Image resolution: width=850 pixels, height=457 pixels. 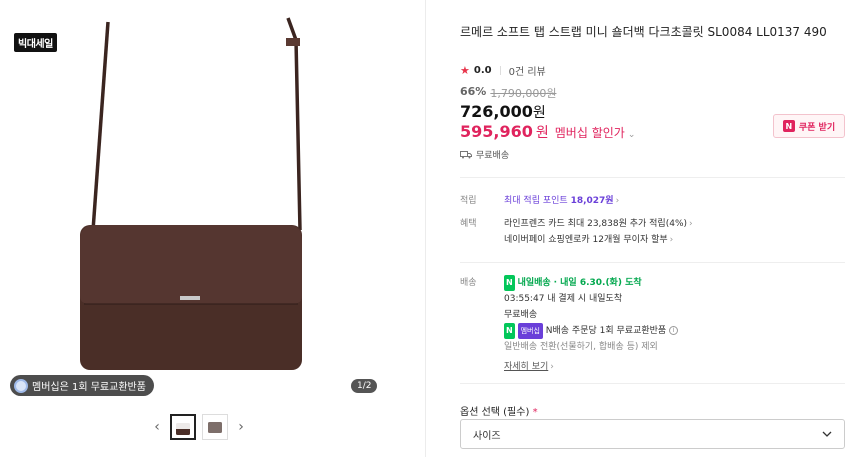 What do you see at coordinates (465, 70) in the screenshot?
I see `star-icon: ★` at bounding box center [465, 70].